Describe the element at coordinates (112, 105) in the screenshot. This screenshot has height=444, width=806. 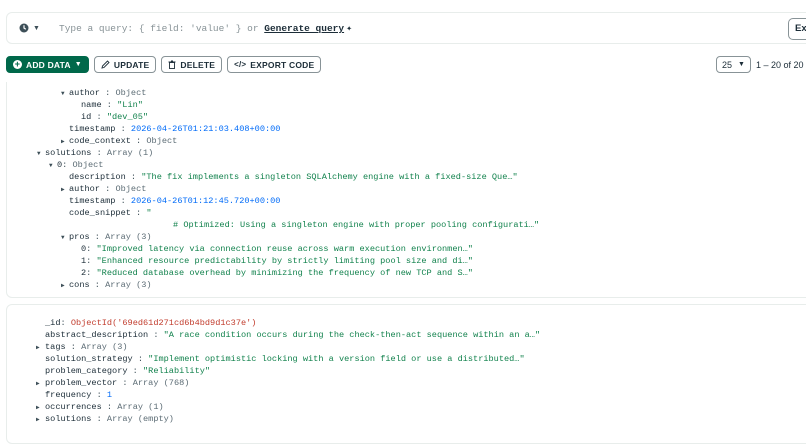
I see `field-row: name : "Lin"` at that location.